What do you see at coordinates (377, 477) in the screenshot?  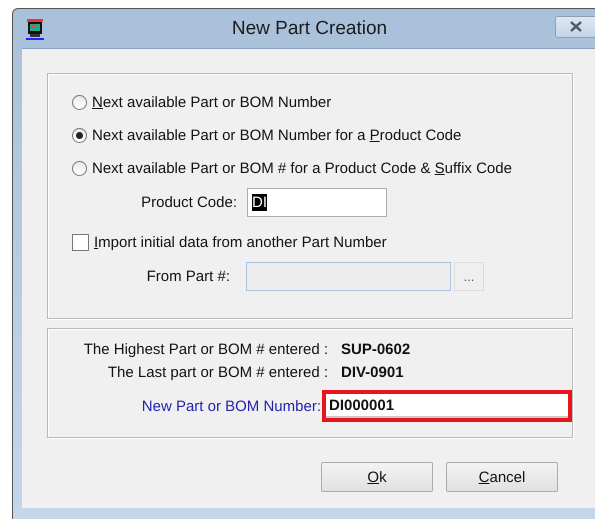 I see `ok-button: Ok` at bounding box center [377, 477].